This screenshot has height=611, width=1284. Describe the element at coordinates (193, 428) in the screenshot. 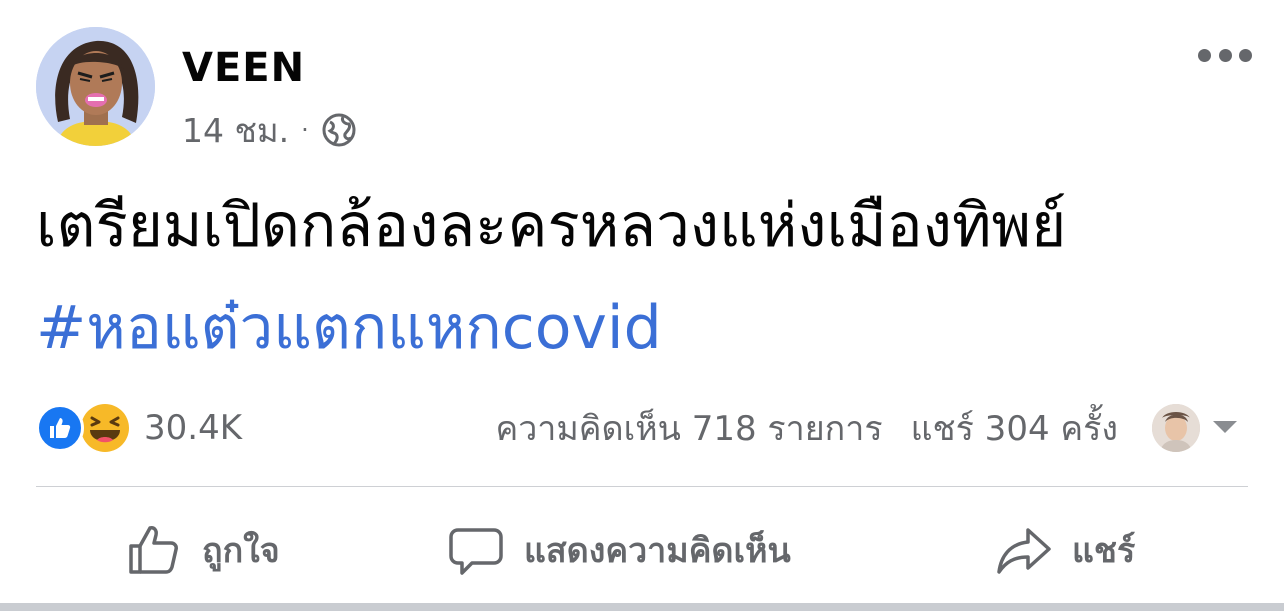

I see `reaction-count: 30.4K` at that location.